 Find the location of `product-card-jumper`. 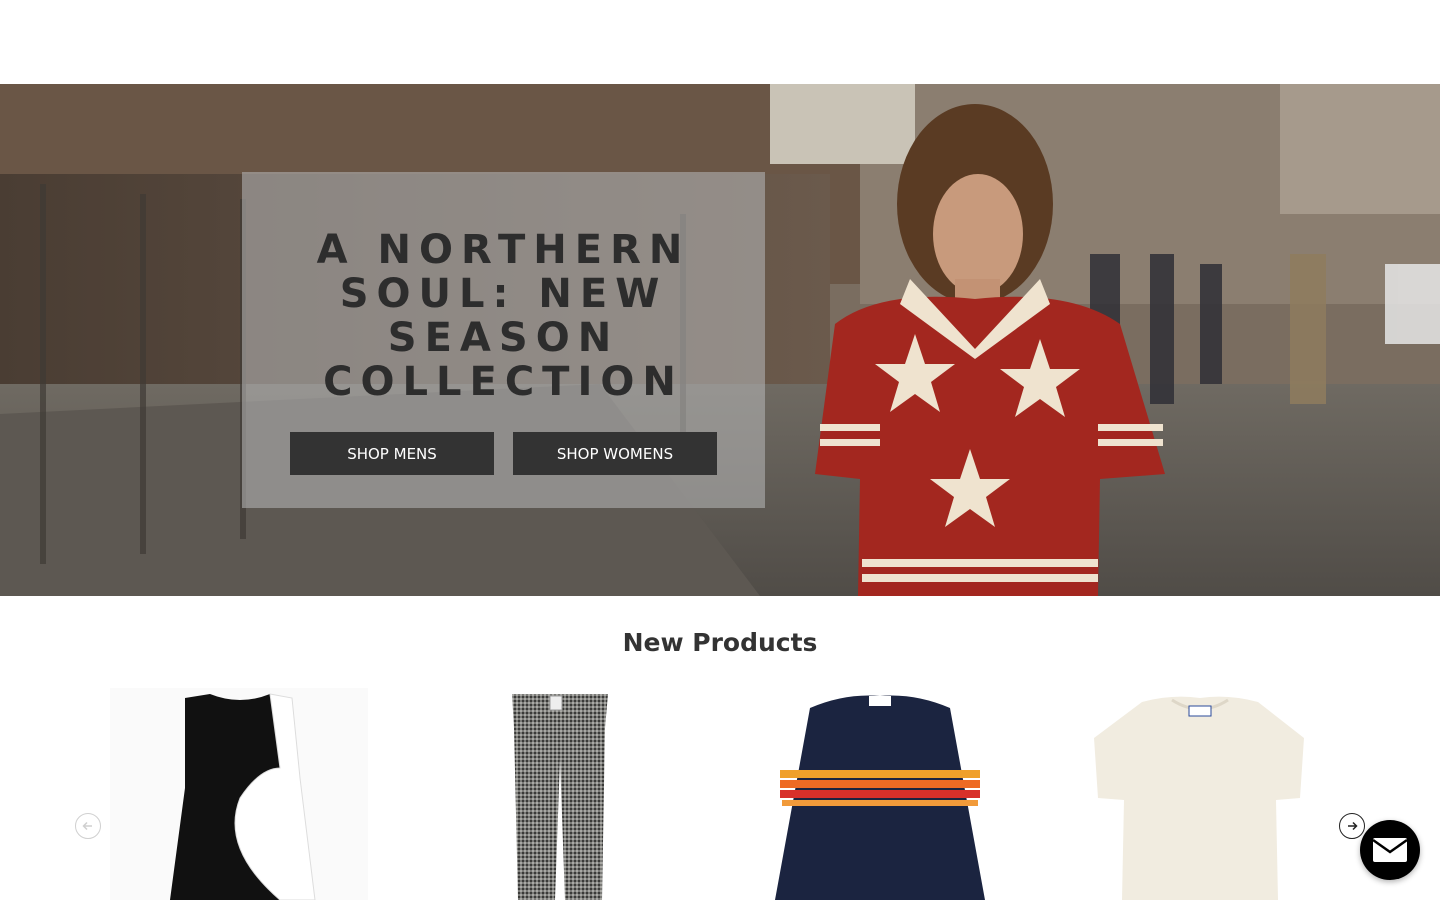

product-card-jumper is located at coordinates (879, 794).